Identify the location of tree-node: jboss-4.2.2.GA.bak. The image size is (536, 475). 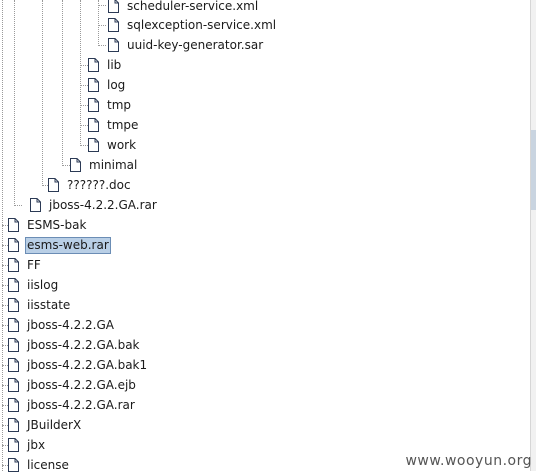
(75, 345).